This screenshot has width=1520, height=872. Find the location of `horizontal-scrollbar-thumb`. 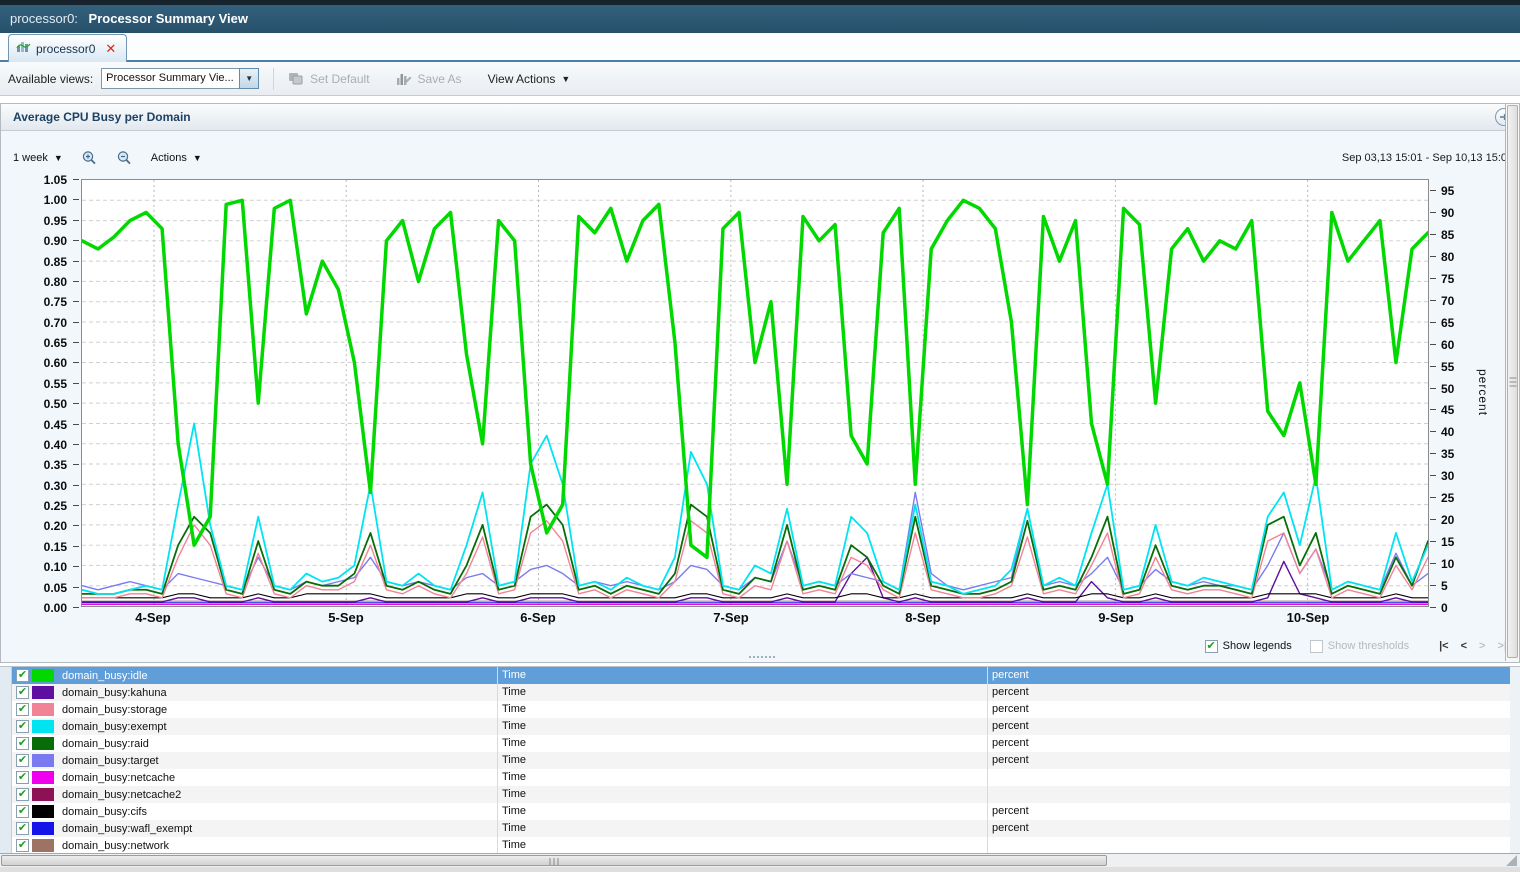

horizontal-scrollbar-thumb is located at coordinates (554, 860).